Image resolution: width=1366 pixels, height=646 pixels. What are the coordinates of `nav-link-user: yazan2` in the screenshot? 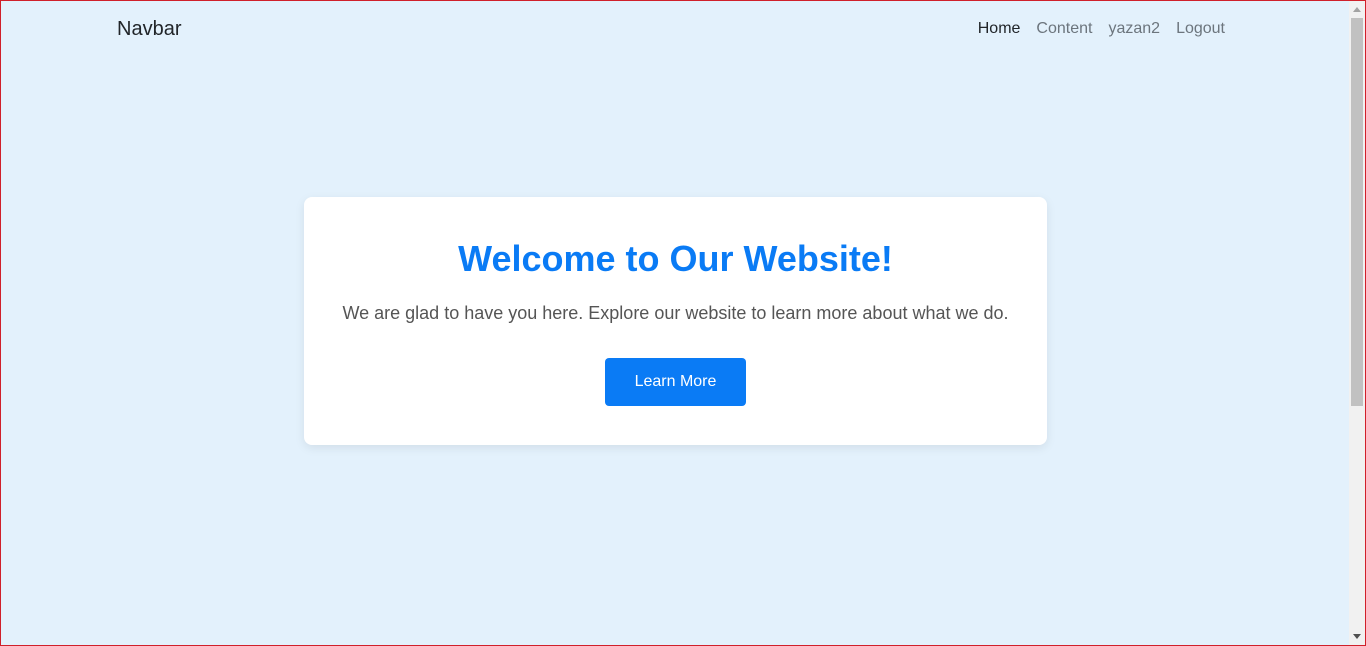 It's located at (1134, 29).